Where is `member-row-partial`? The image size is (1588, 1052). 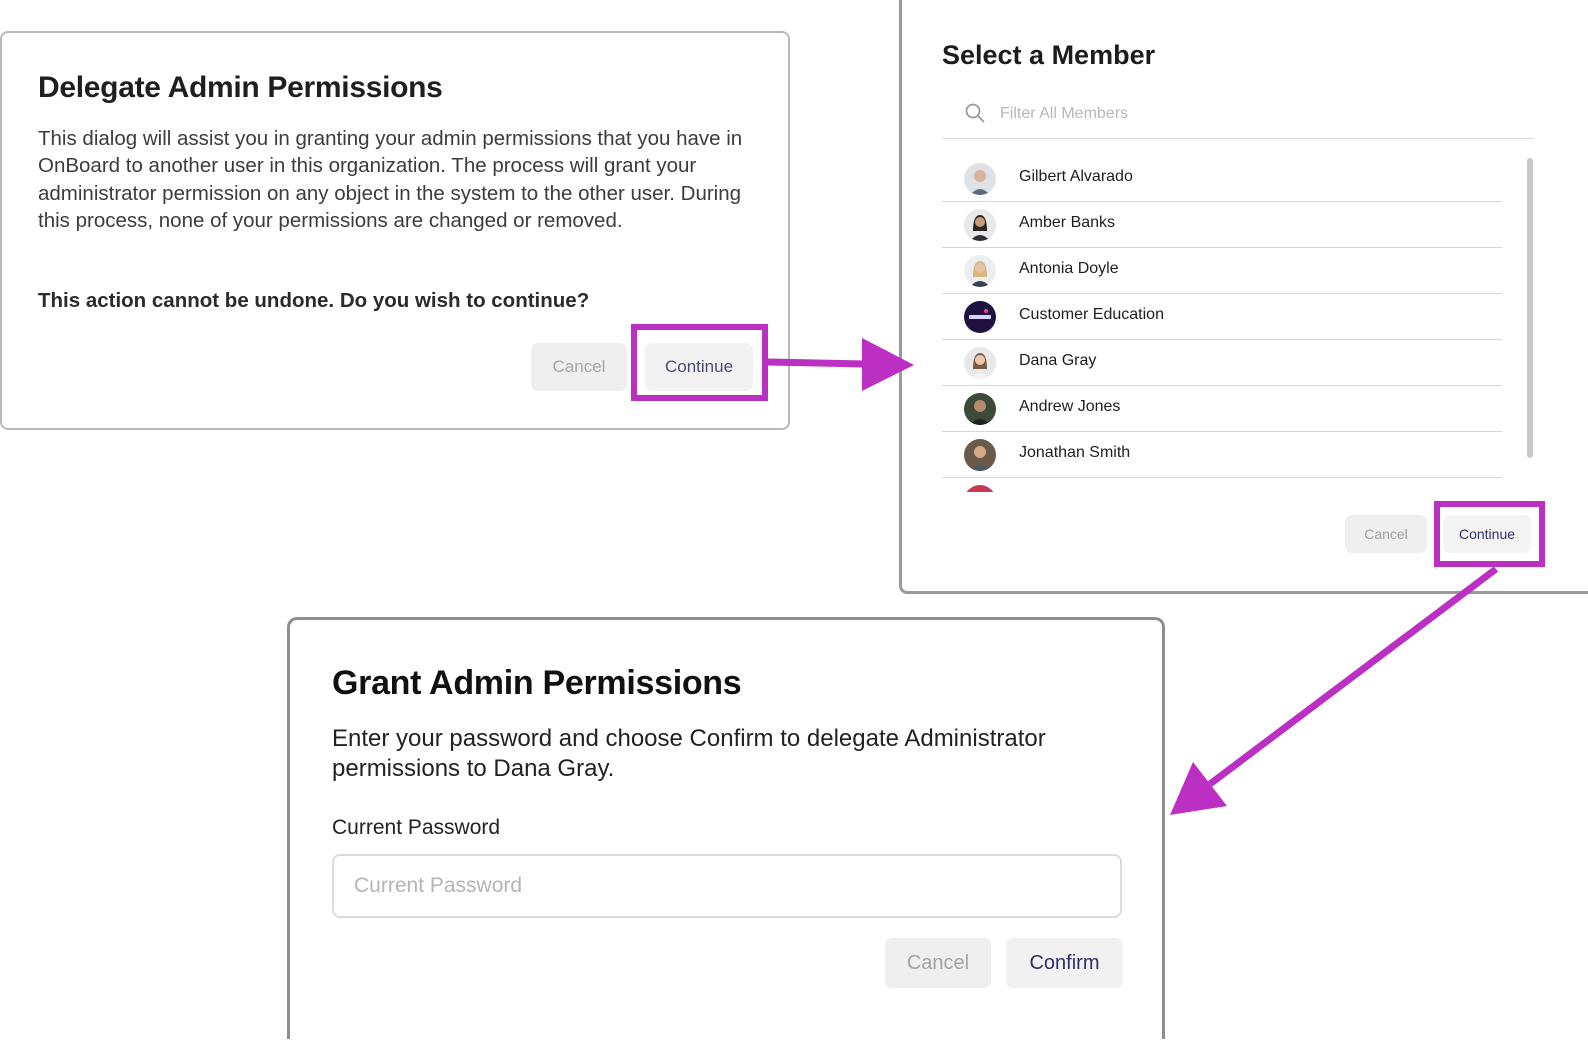 member-row-partial is located at coordinates (1222, 485).